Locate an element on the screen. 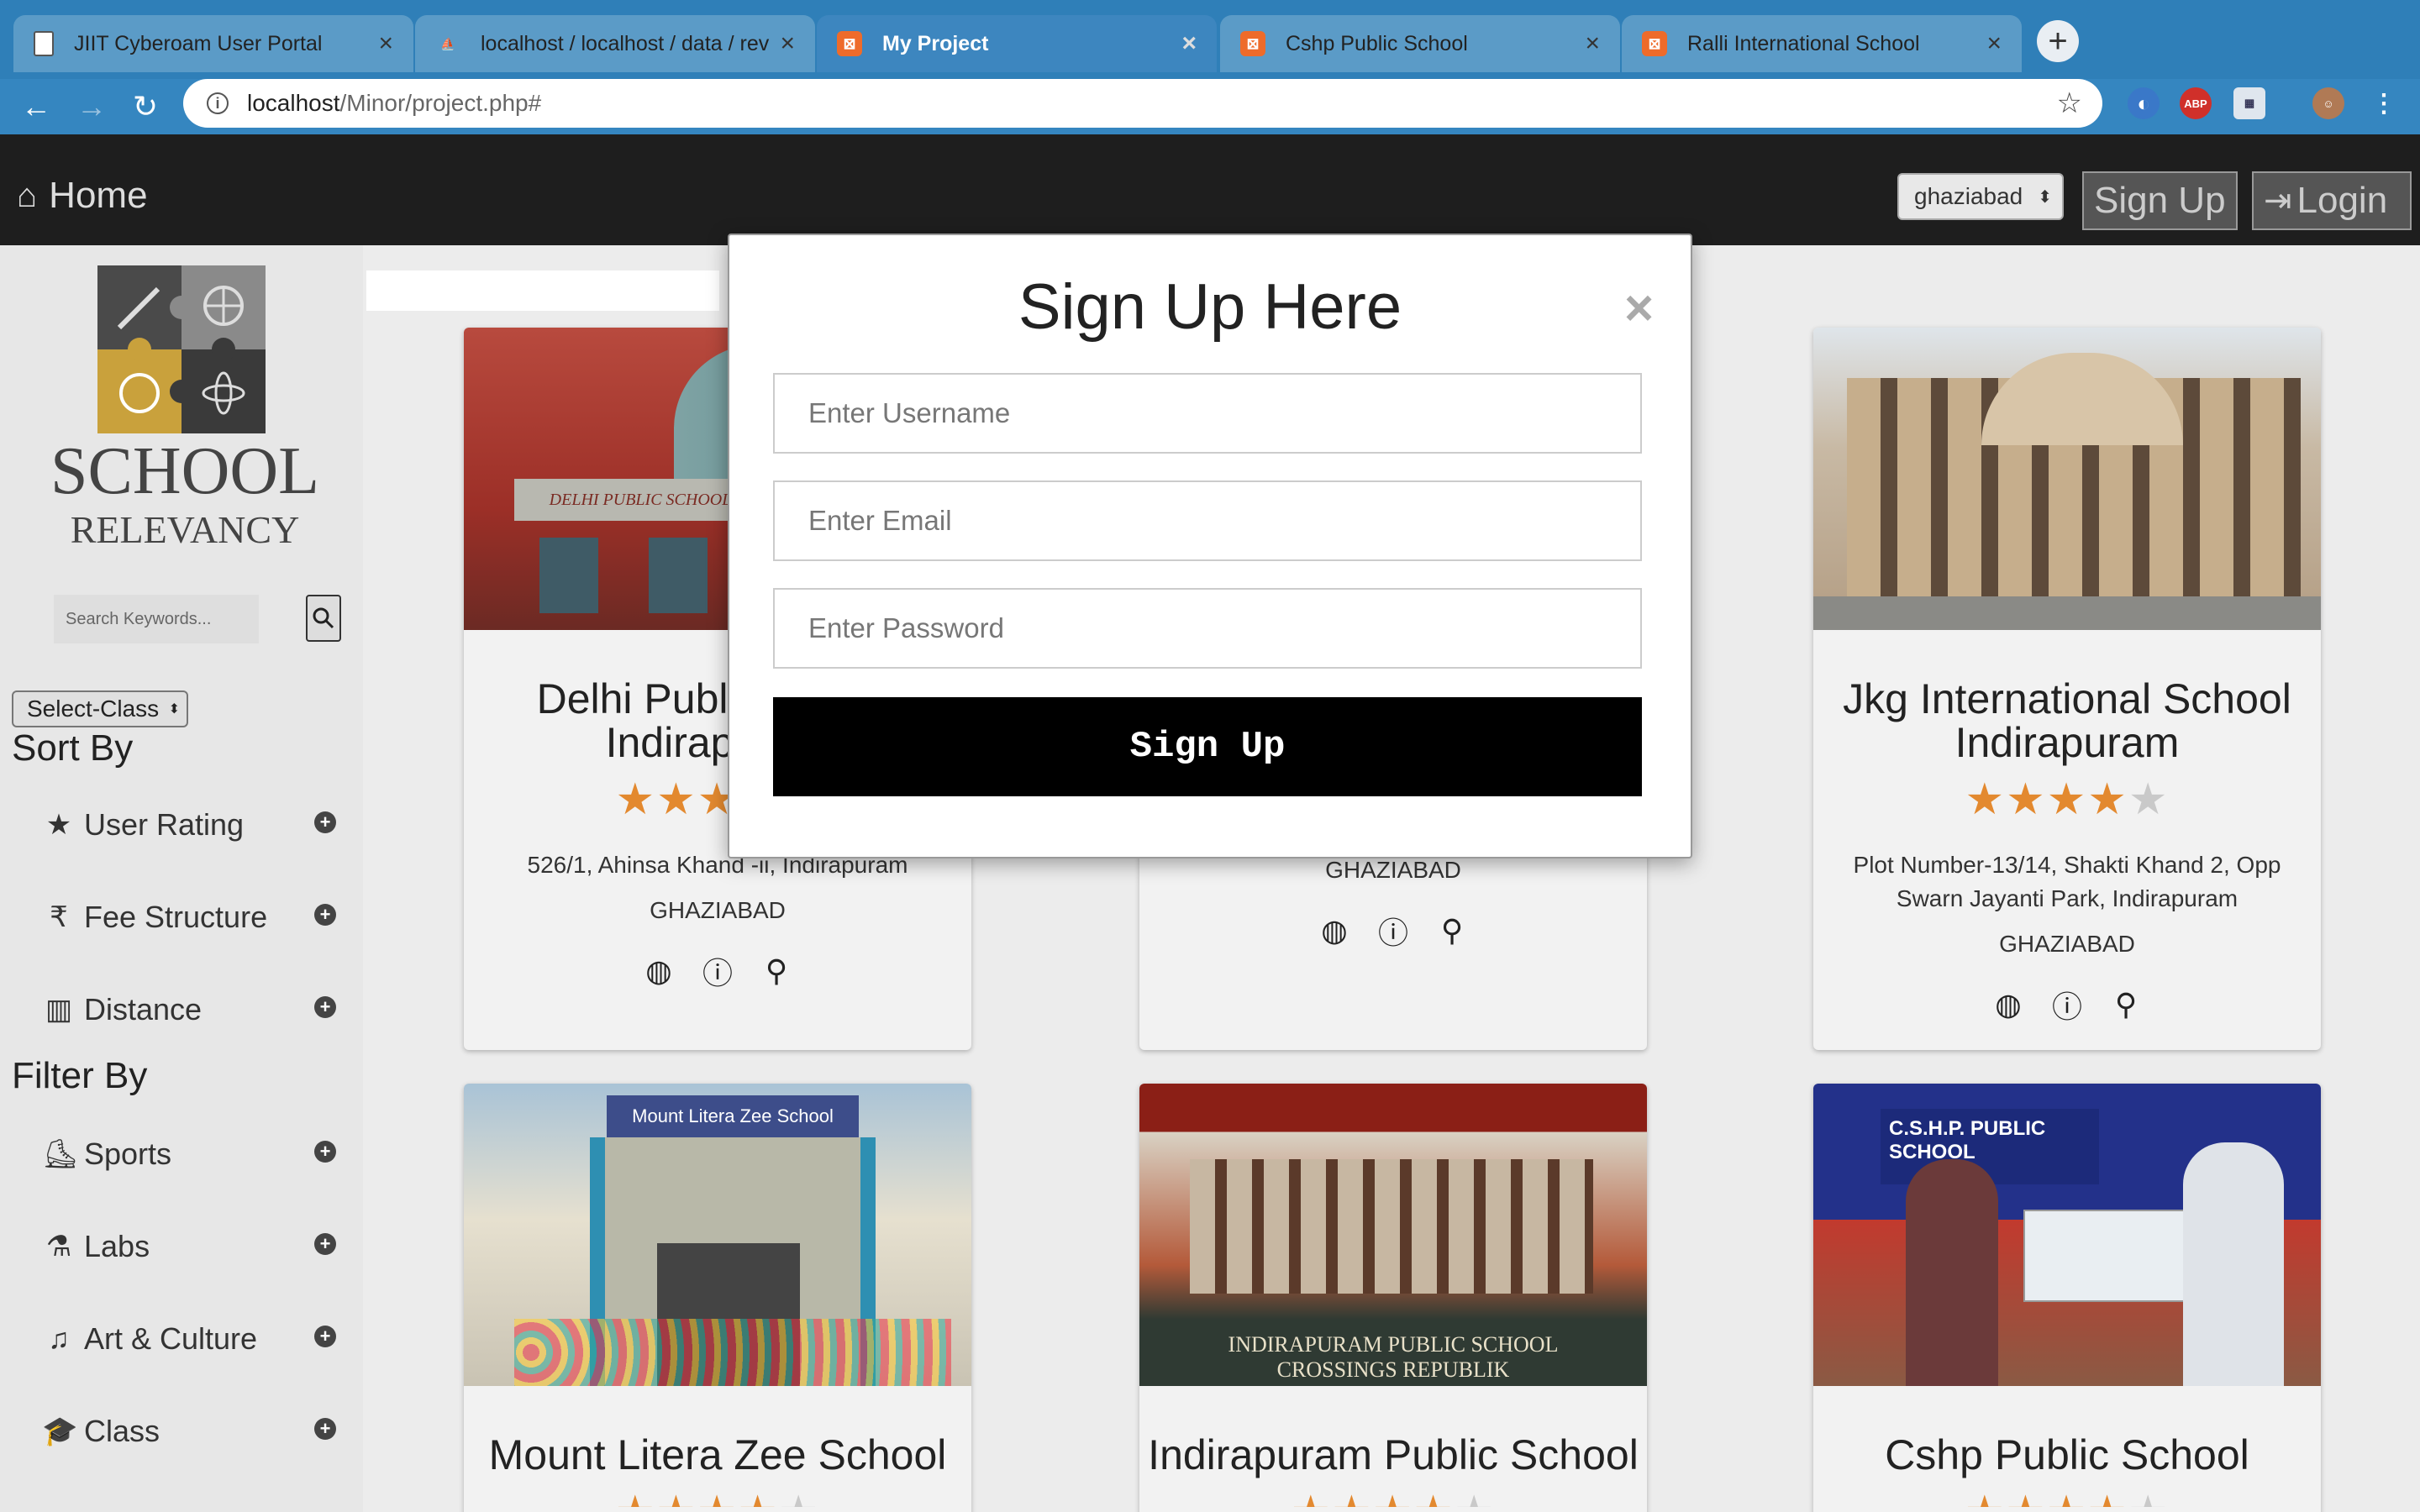  filter-art-culture: ♫ Art & Culture + is located at coordinates (189, 1339).